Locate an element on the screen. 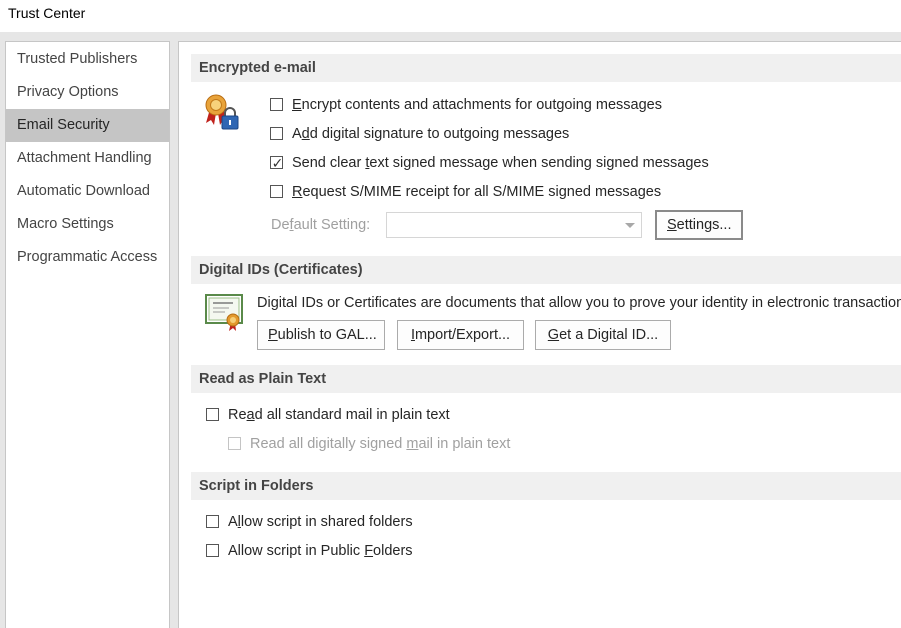  encrypt-contents-checkbox is located at coordinates (276, 104).